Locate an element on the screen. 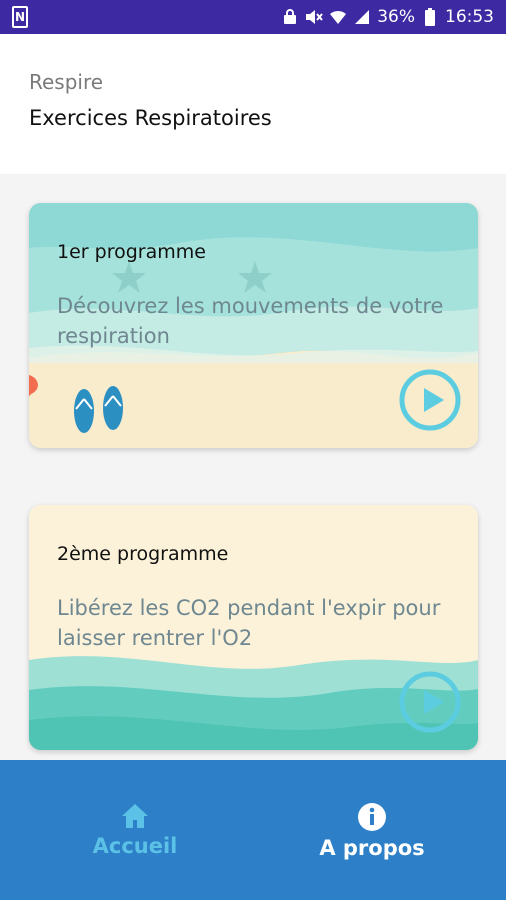 The image size is (506, 900). status-icons: 36% 16:53 is located at coordinates (387, 17).